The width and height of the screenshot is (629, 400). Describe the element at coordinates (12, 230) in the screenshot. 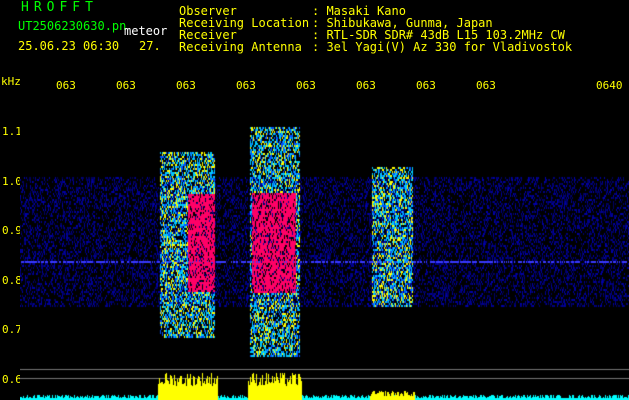

I see `y-tick-label: 0.9` at that location.